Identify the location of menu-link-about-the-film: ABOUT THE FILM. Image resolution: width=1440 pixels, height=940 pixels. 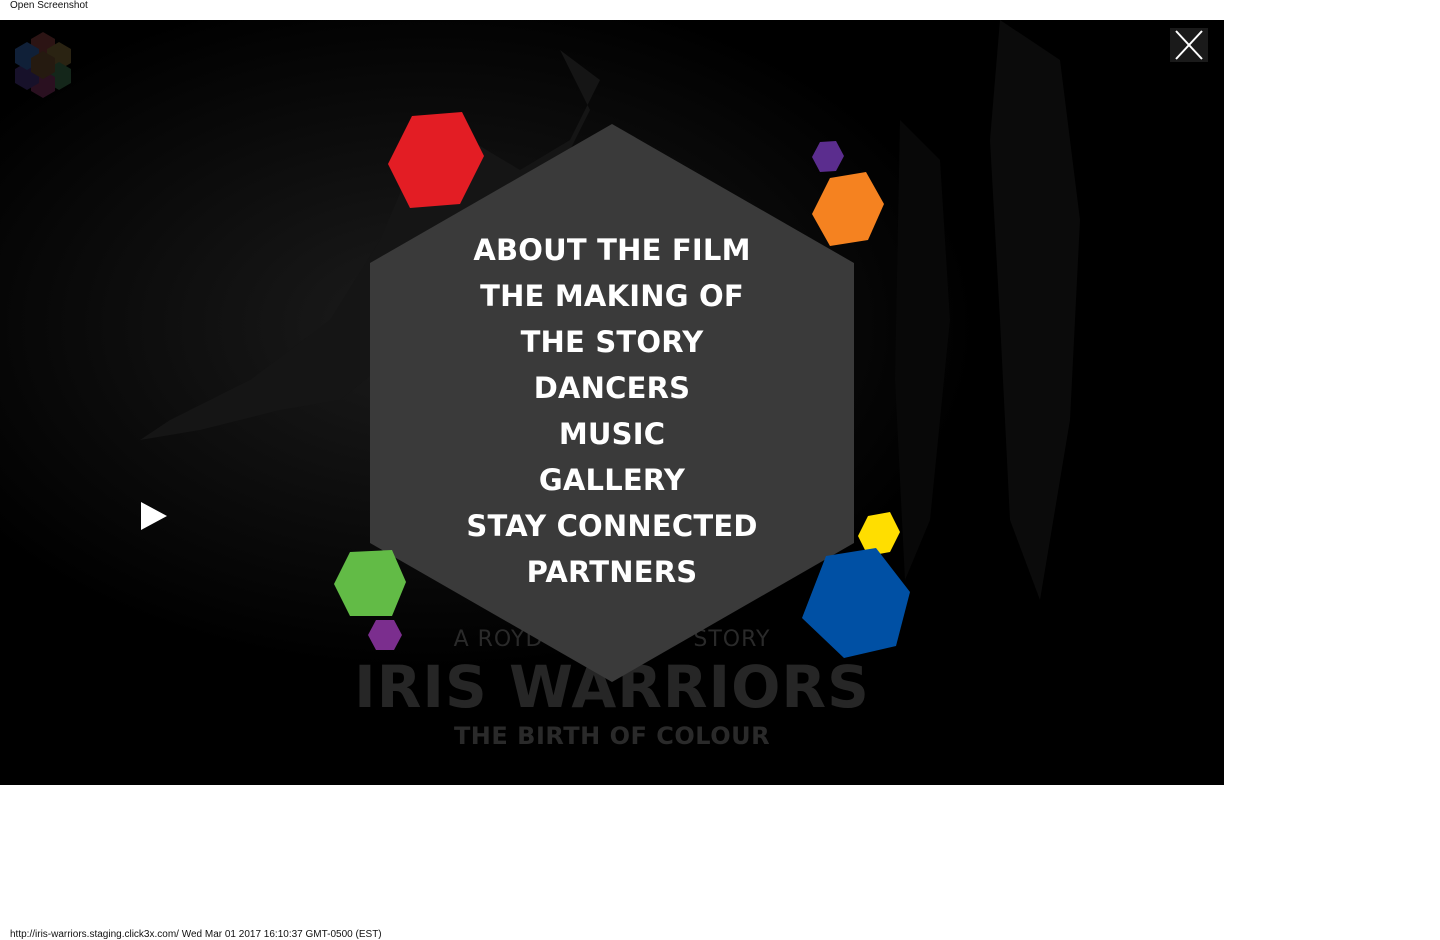
(611, 250).